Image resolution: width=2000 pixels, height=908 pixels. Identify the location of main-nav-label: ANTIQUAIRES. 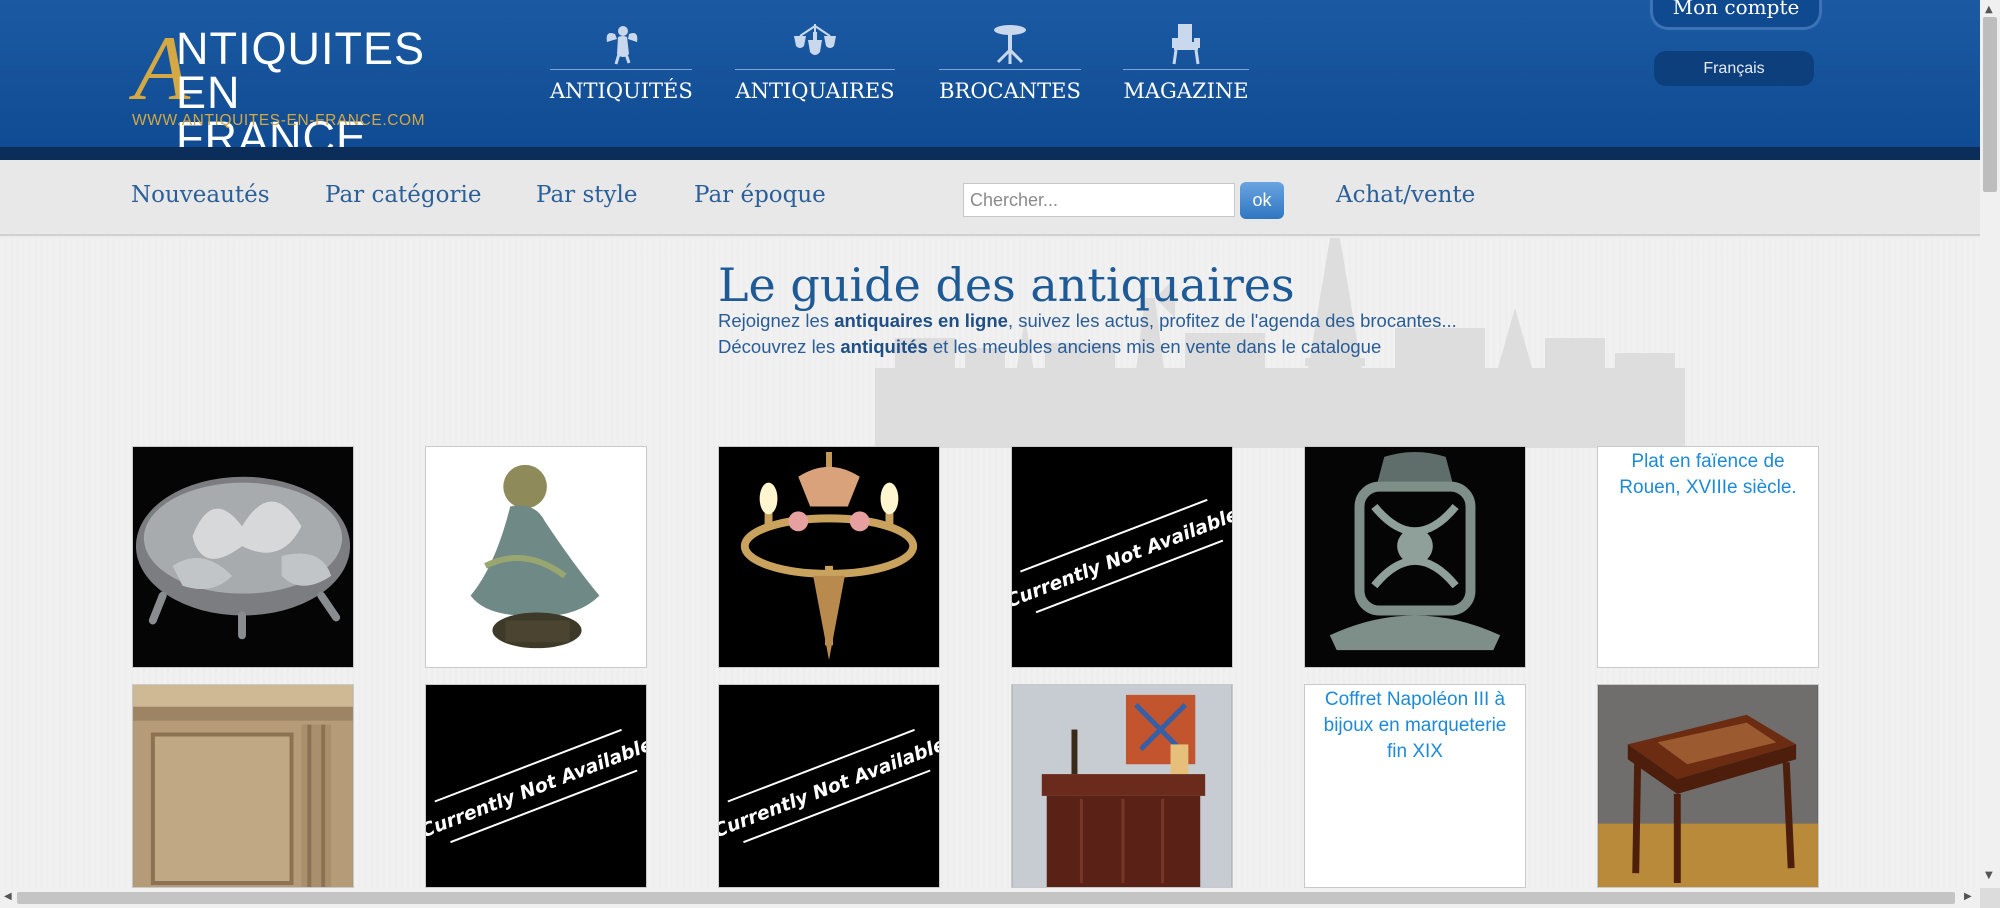
(815, 91).